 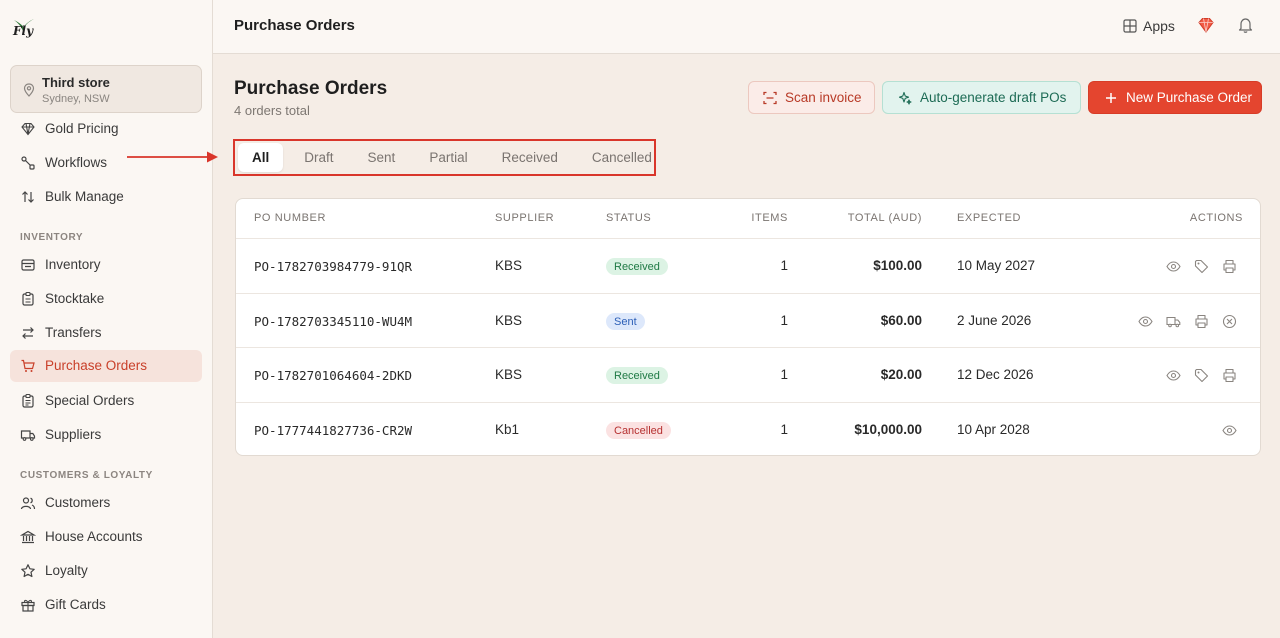 I want to click on tab-sent: Sent, so click(x=382, y=157).